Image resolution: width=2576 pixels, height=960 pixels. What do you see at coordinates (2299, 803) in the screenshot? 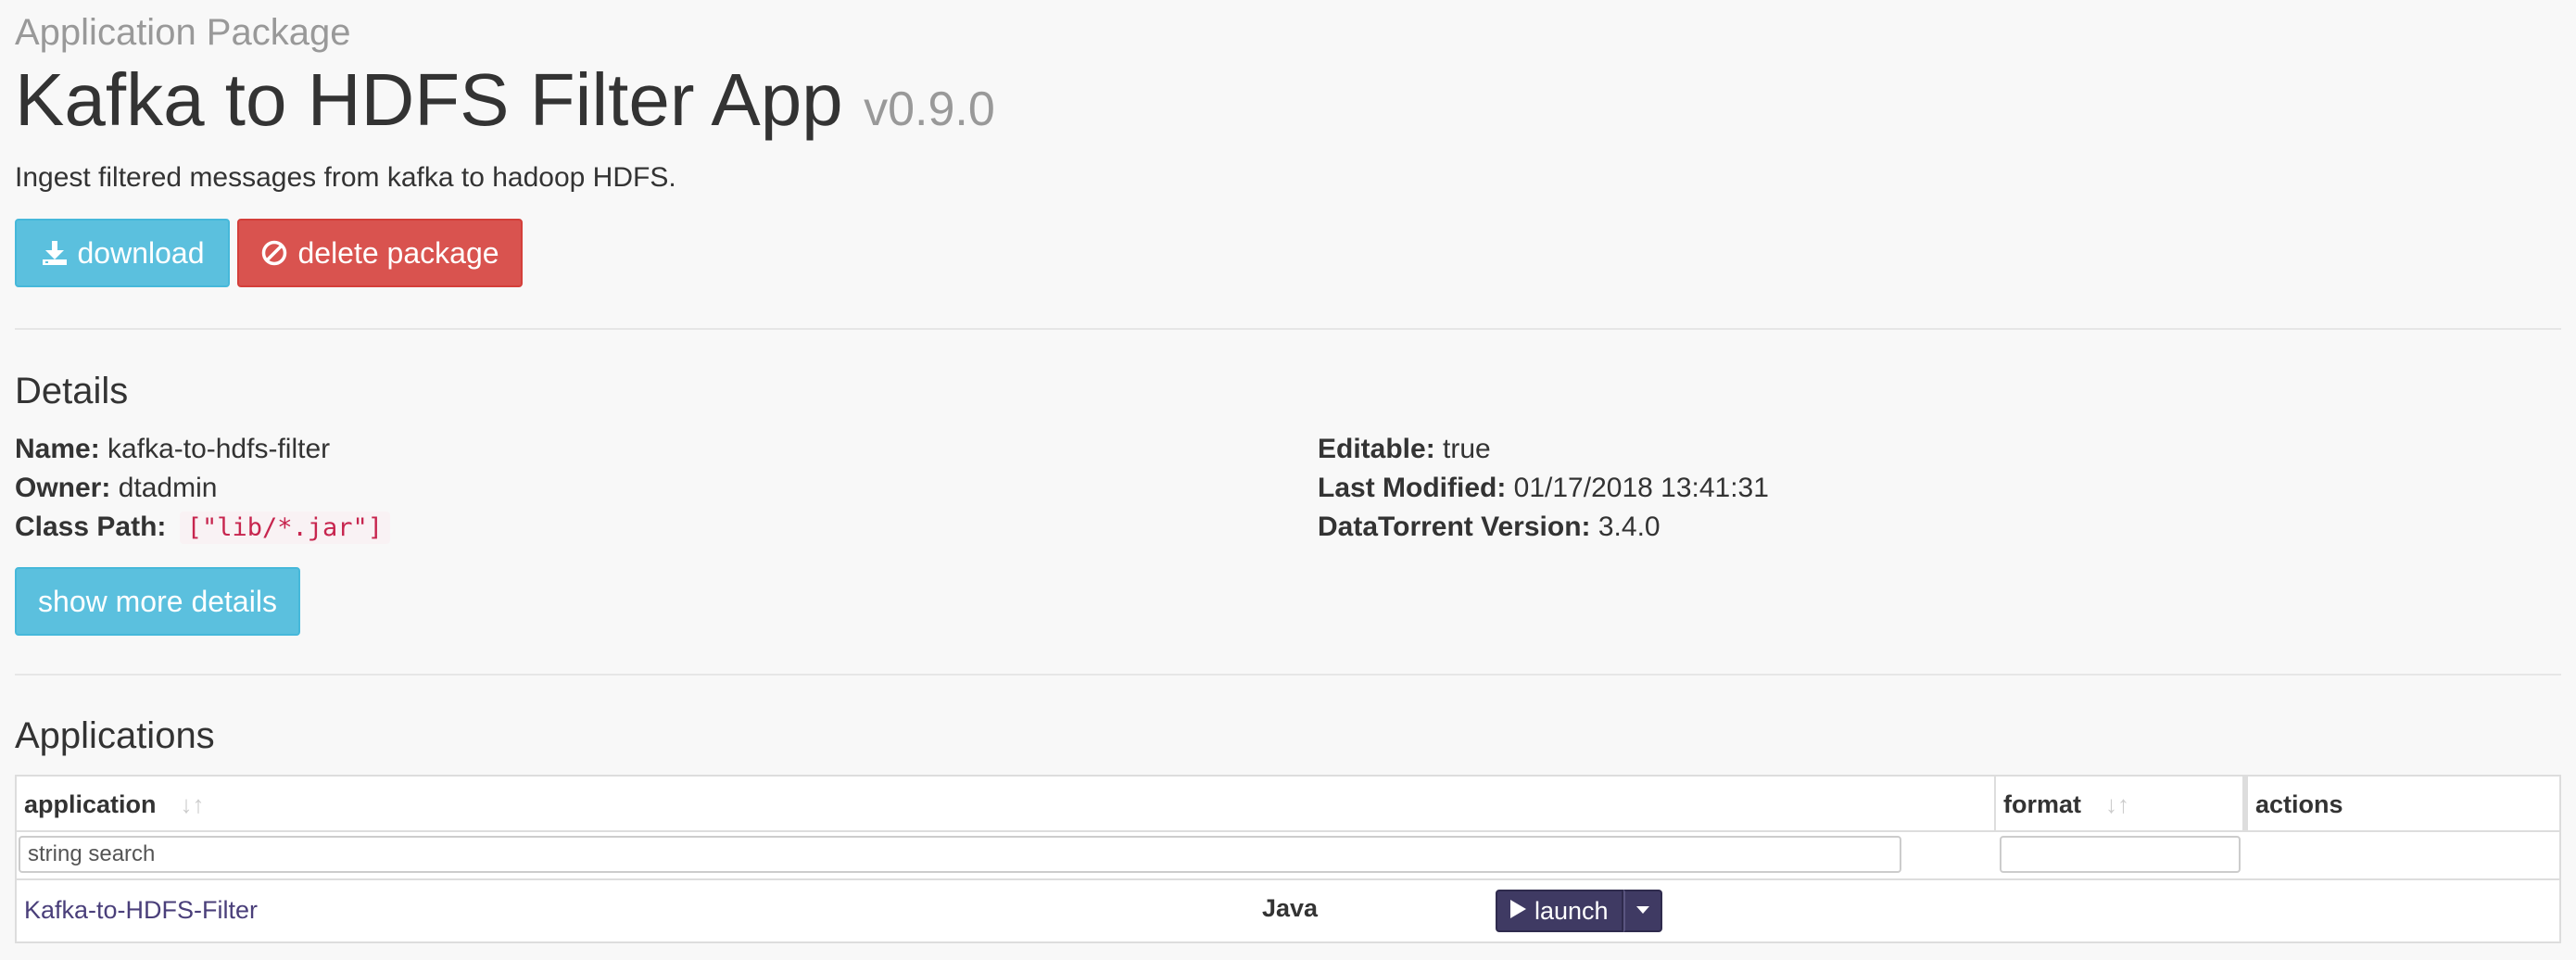
I see `column-header-actions-label: actions` at bounding box center [2299, 803].